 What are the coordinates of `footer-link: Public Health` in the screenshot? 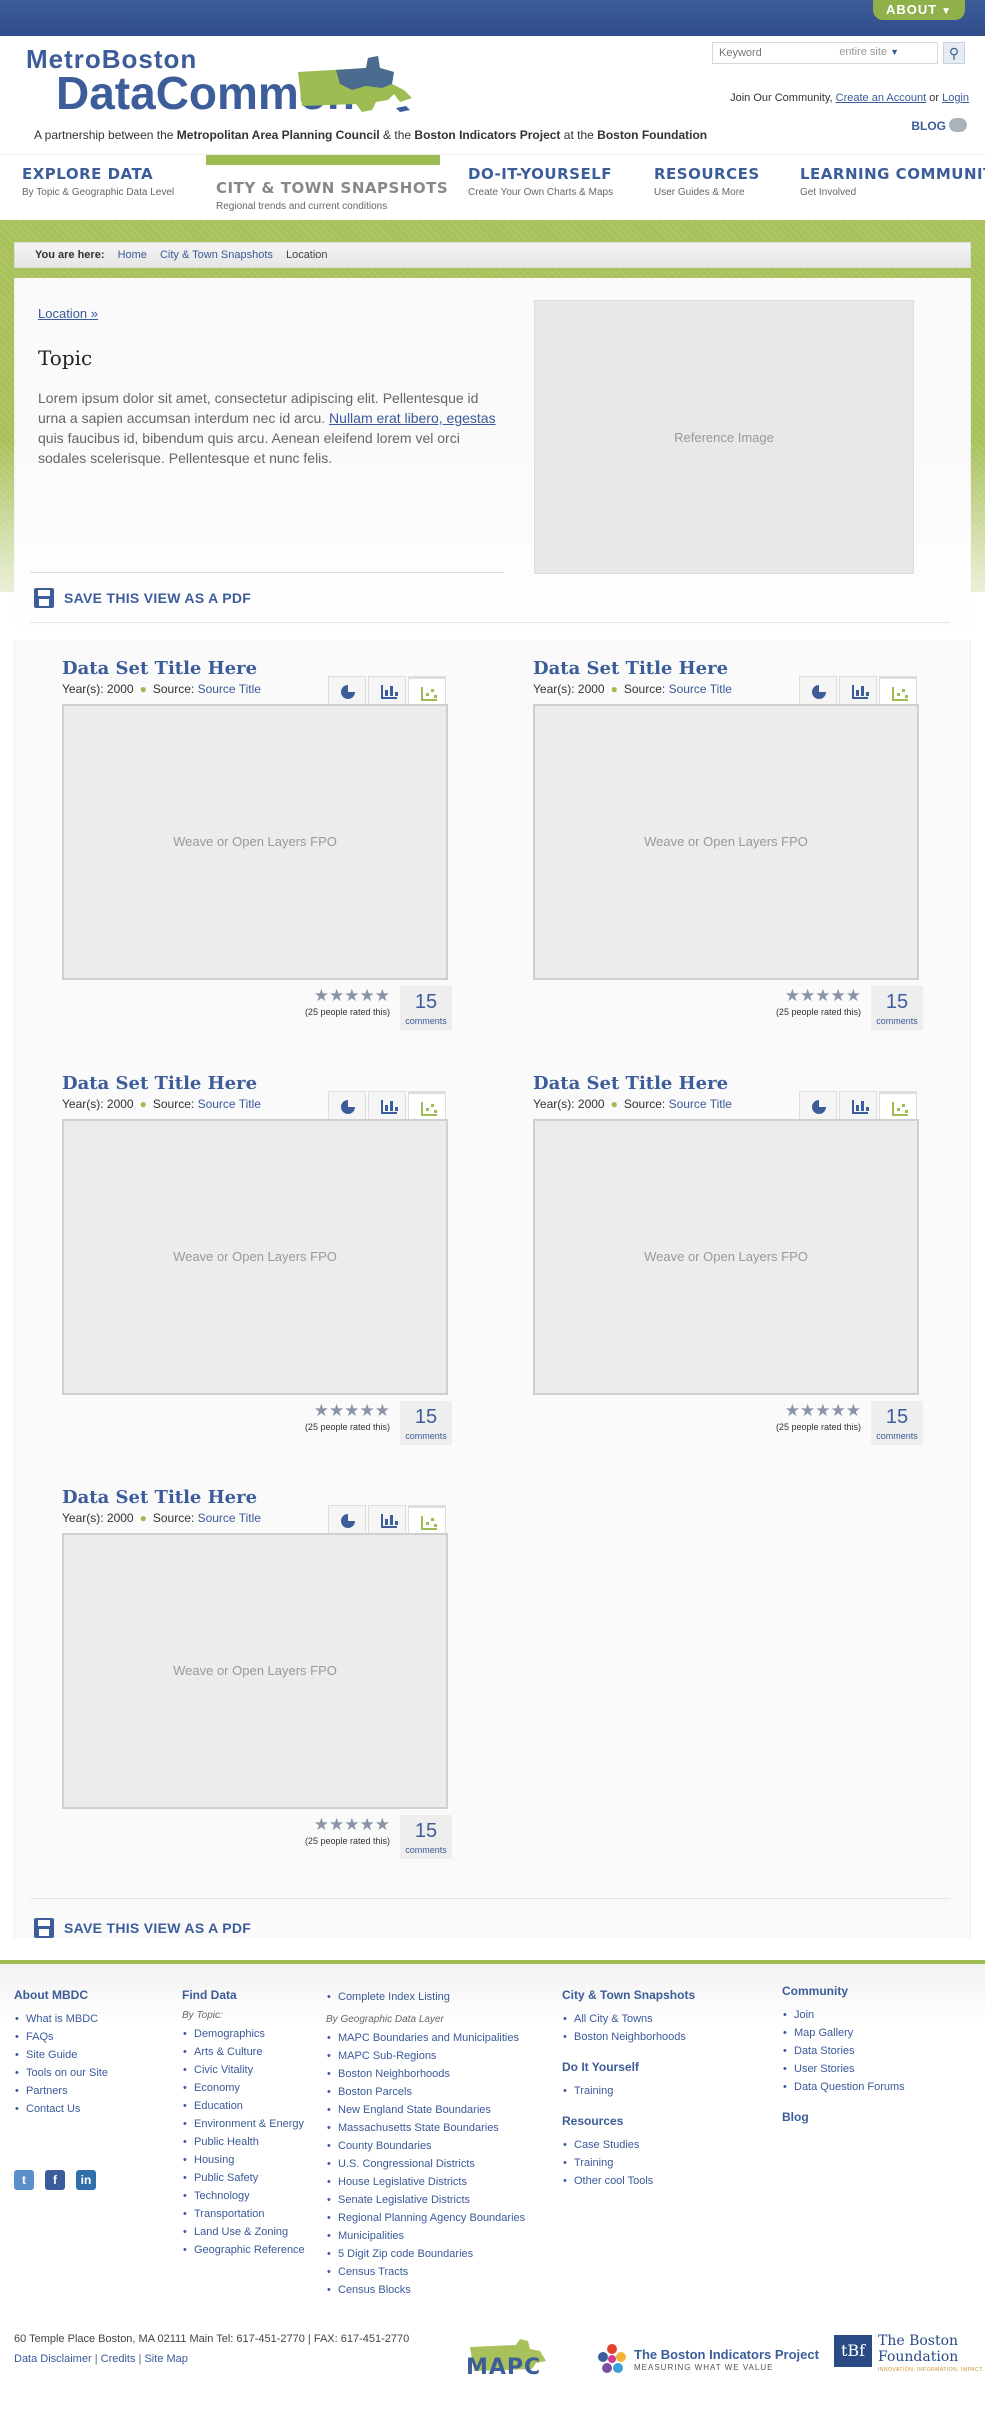 It's located at (243, 2142).